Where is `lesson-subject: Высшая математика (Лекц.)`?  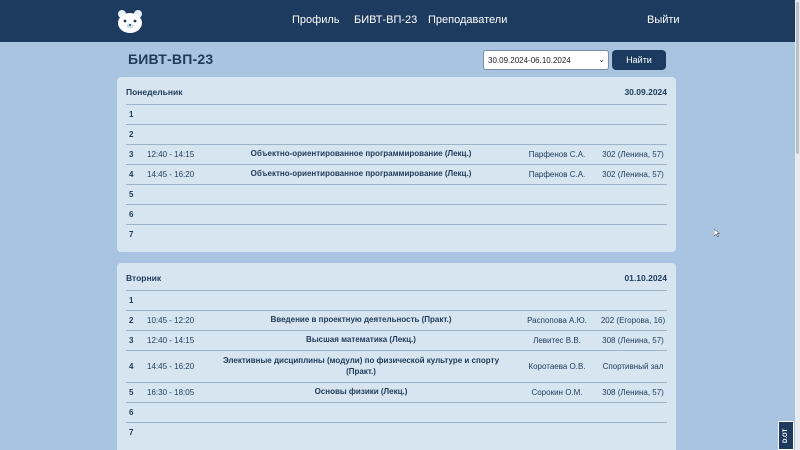 lesson-subject: Высшая математика (Лекц.) is located at coordinates (361, 340).